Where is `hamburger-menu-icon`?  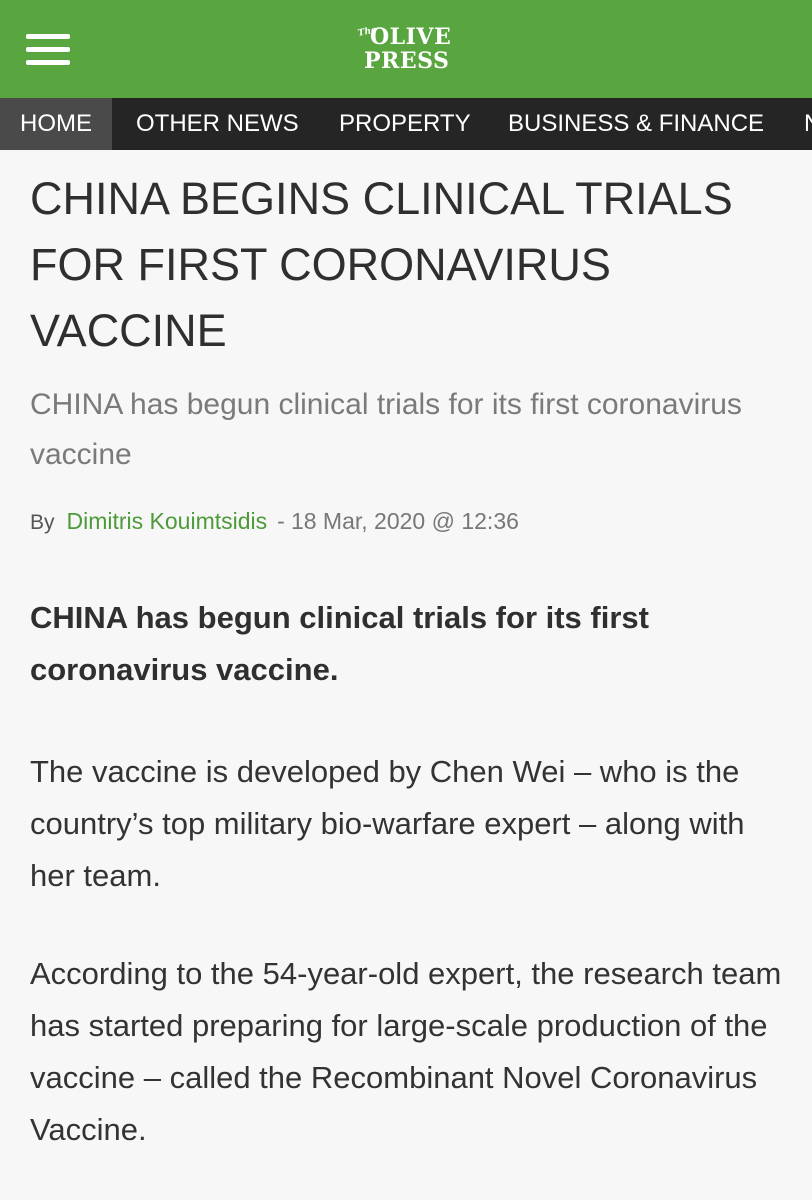
hamburger-menu-icon is located at coordinates (49, 50).